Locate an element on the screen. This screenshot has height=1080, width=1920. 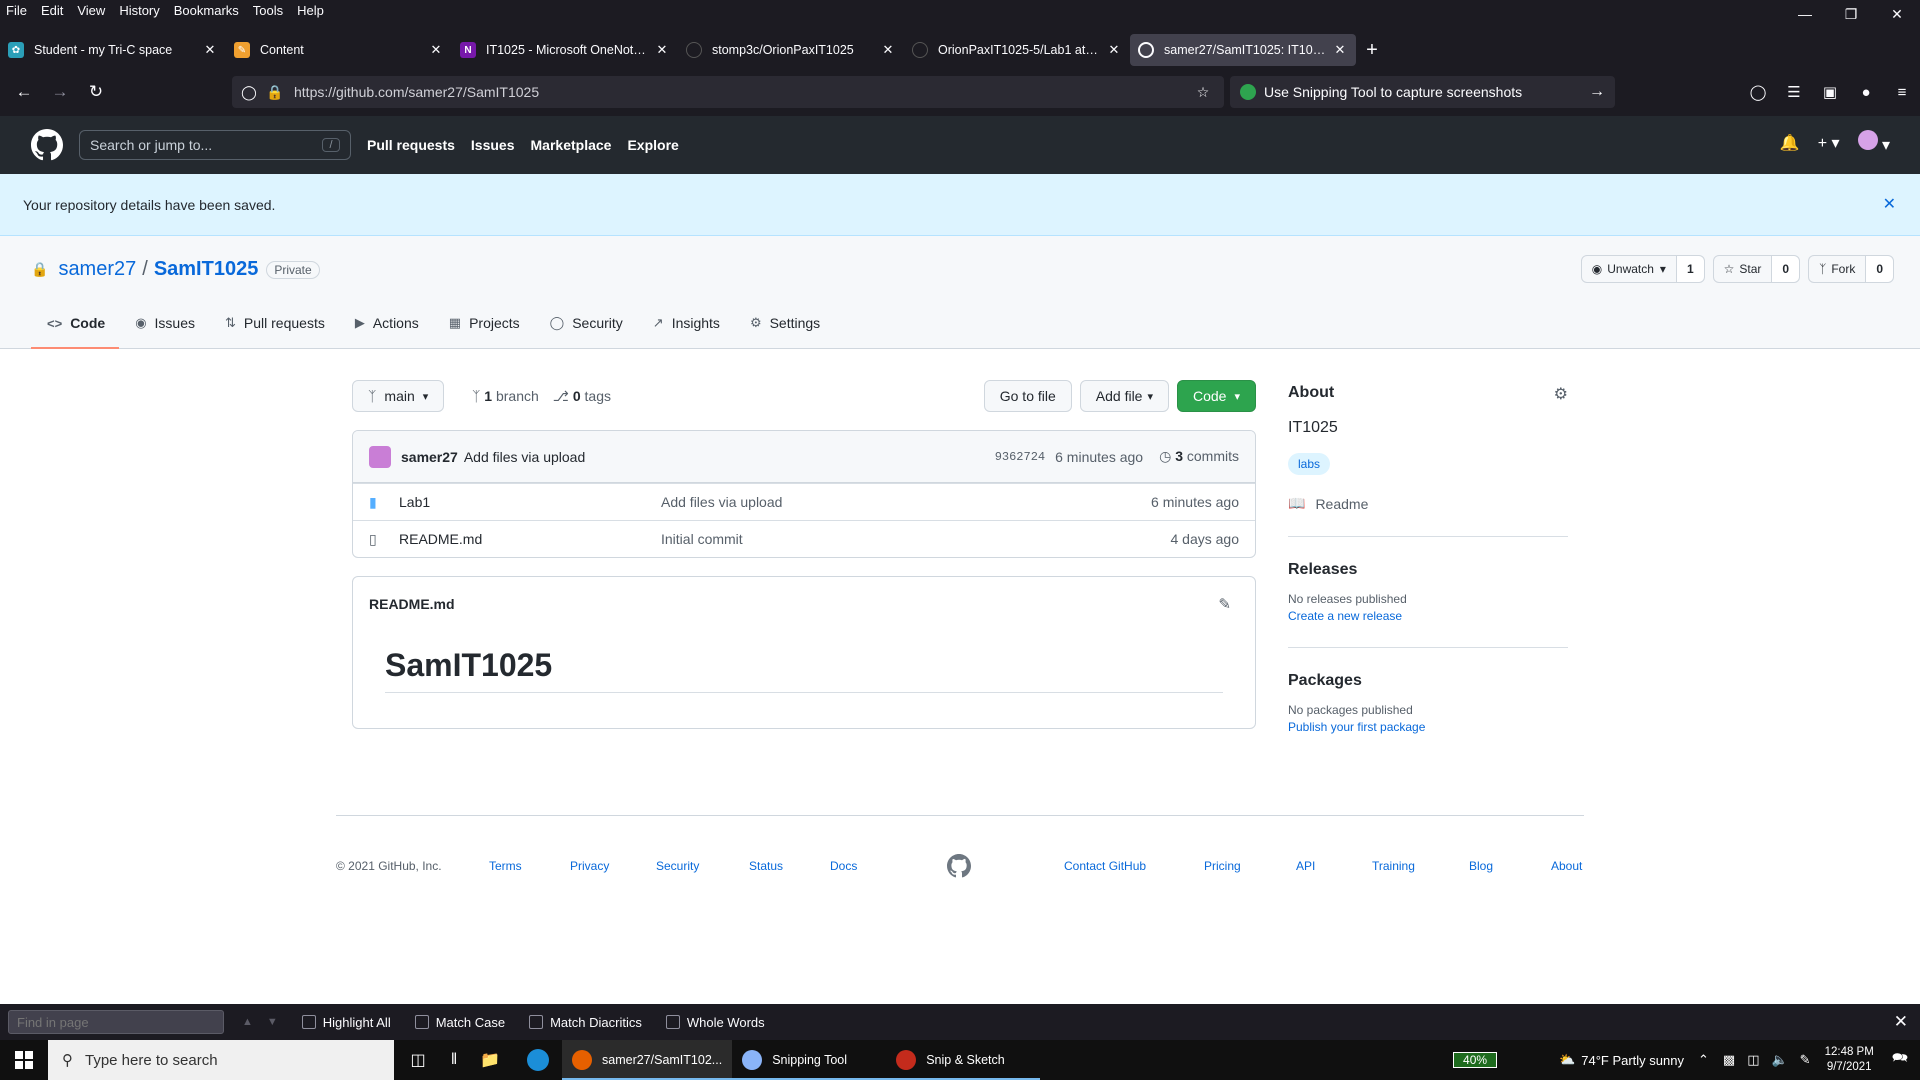
commit-message: Add files via upload is located at coordinates (524, 457).